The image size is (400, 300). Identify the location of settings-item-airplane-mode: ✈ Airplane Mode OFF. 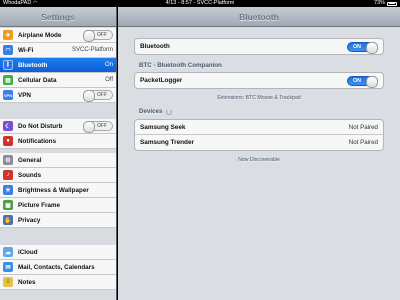
(58, 35).